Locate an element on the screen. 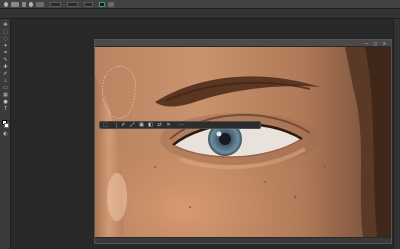  document-status-bar is located at coordinates (243, 240).